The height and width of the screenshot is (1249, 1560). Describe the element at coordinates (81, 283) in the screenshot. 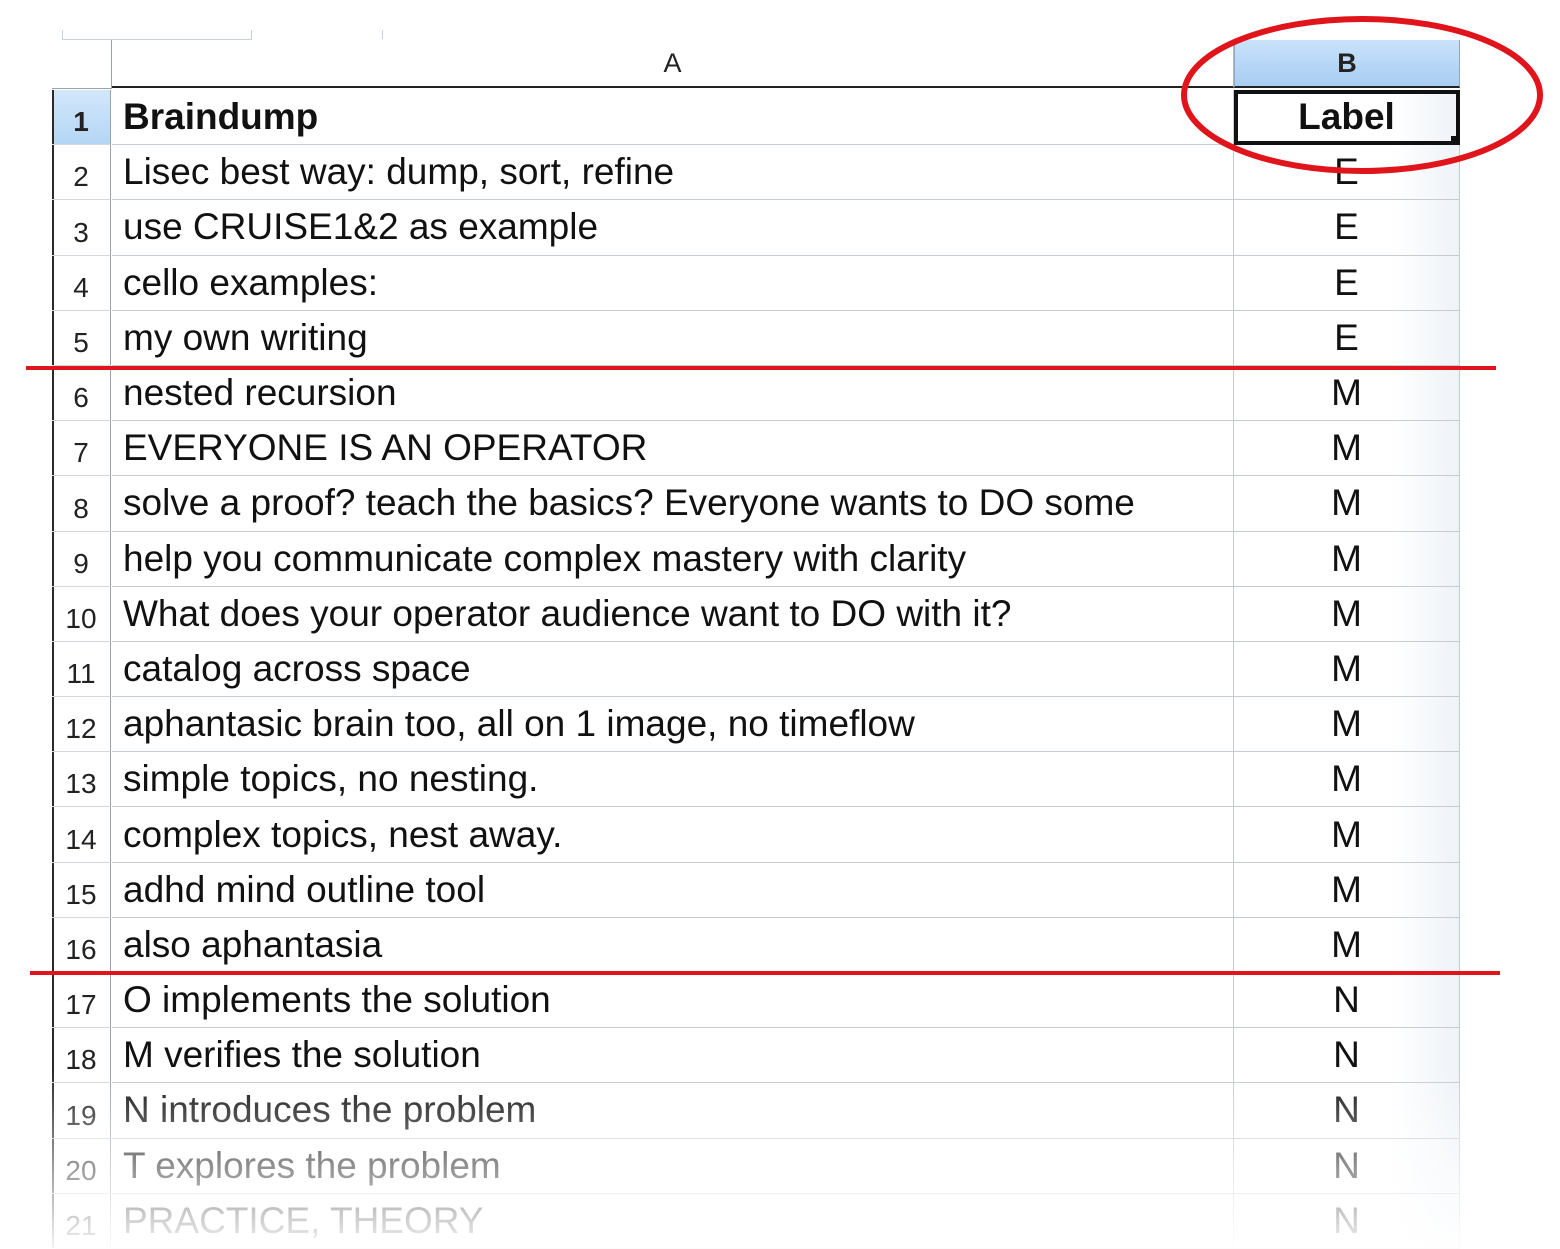

I see `row-header: 4` at that location.